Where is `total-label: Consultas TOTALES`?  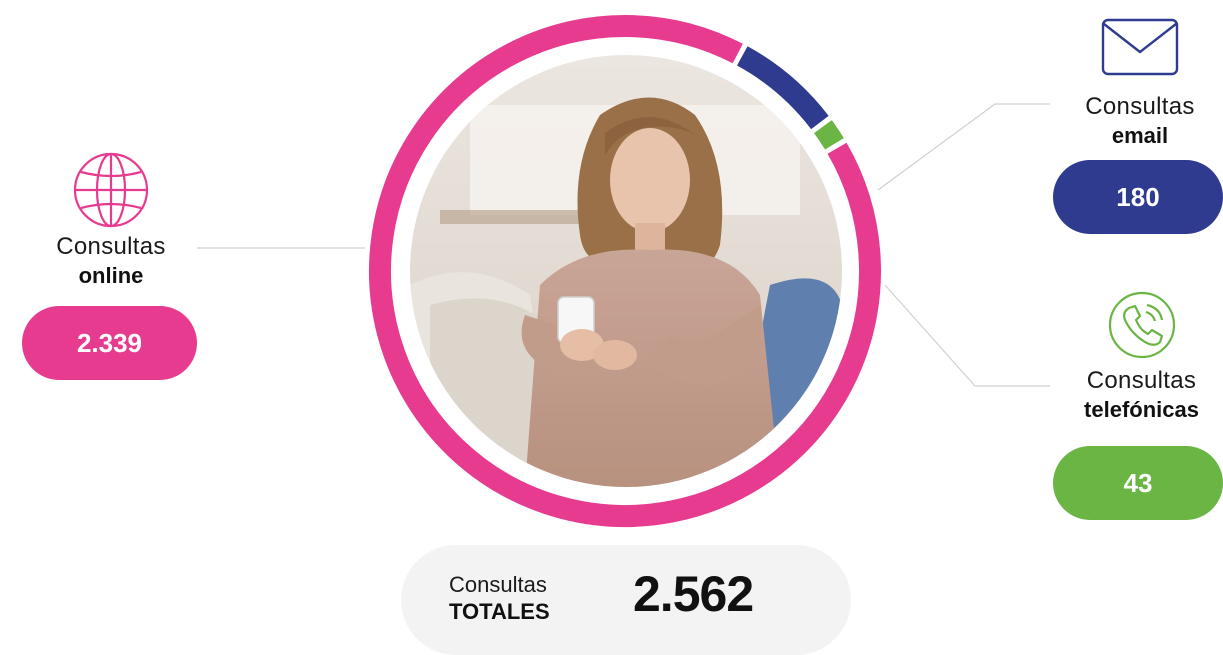 total-label: Consultas TOTALES is located at coordinates (519, 599).